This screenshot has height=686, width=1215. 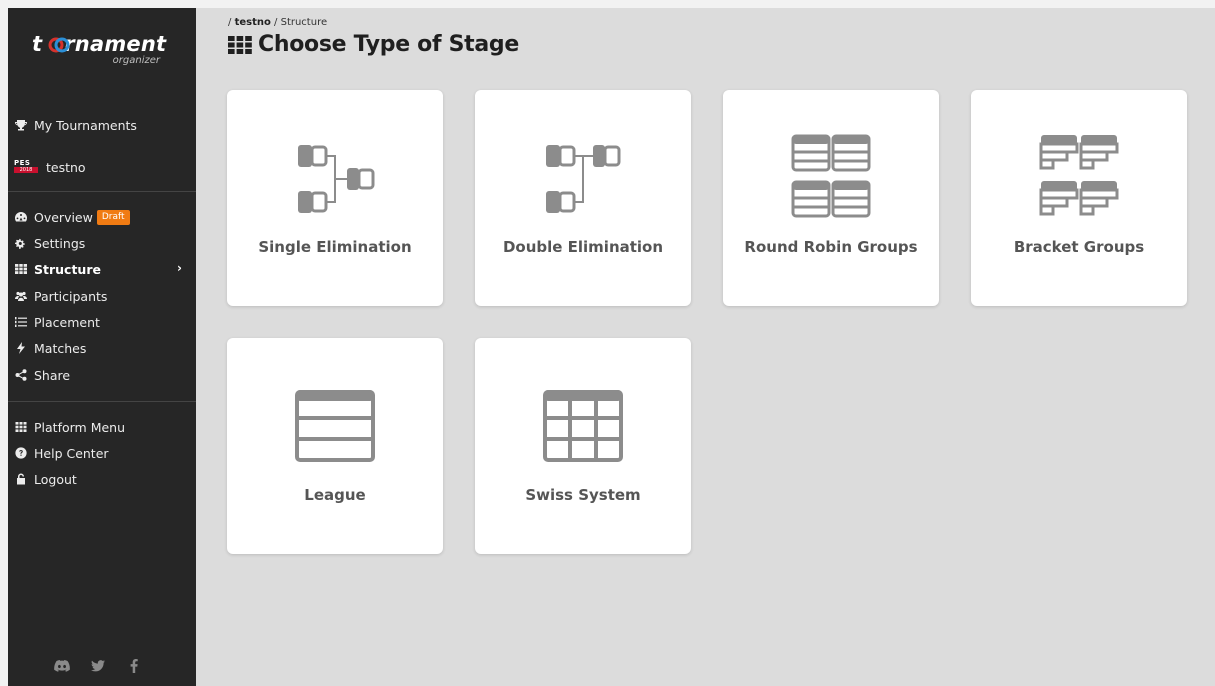 I want to click on breadcrumb: / testno / Structure, so click(x=277, y=22).